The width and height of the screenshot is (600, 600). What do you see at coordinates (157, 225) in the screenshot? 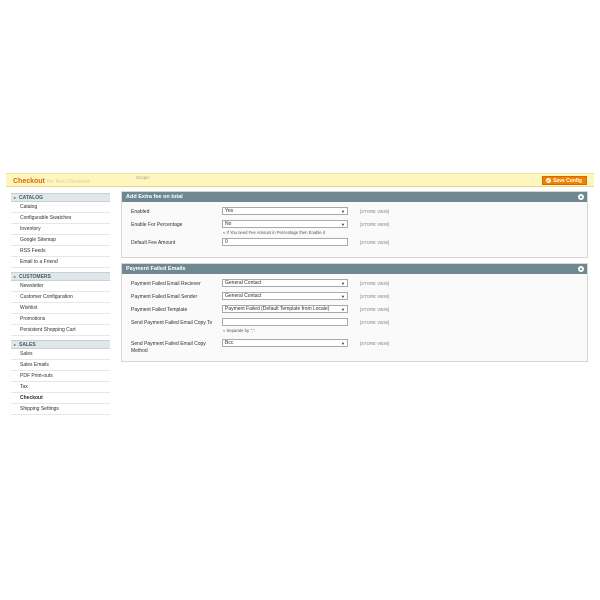
I see `field-label: Enable For Percentage` at bounding box center [157, 225].